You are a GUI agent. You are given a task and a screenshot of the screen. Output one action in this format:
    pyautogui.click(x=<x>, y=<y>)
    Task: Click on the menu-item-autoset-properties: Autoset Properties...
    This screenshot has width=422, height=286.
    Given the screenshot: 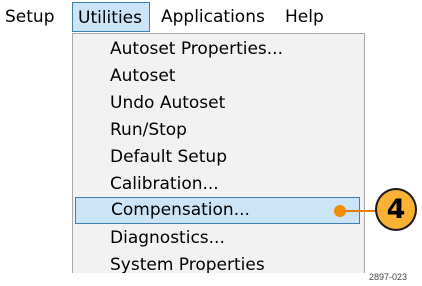 What is the action you would take?
    pyautogui.click(x=218, y=49)
    